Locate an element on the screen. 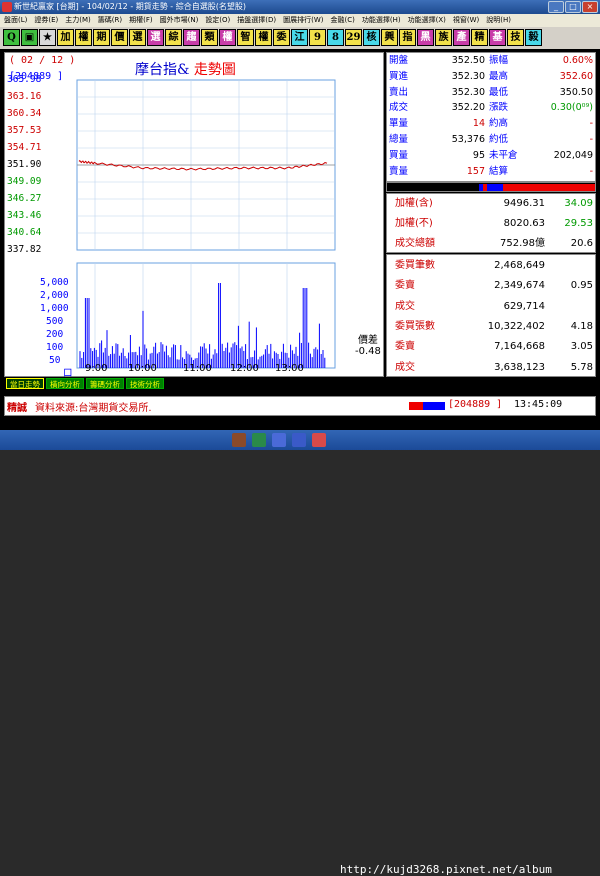 This screenshot has width=600, height=876. toolbar-button: ★ is located at coordinates (47, 37).